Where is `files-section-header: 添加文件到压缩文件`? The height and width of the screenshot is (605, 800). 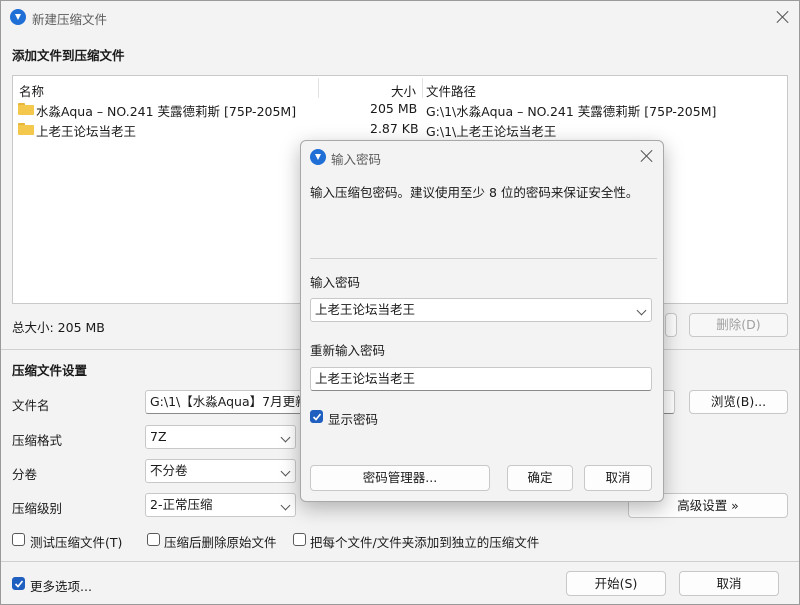
files-section-header: 添加文件到压缩文件 is located at coordinates (68, 55).